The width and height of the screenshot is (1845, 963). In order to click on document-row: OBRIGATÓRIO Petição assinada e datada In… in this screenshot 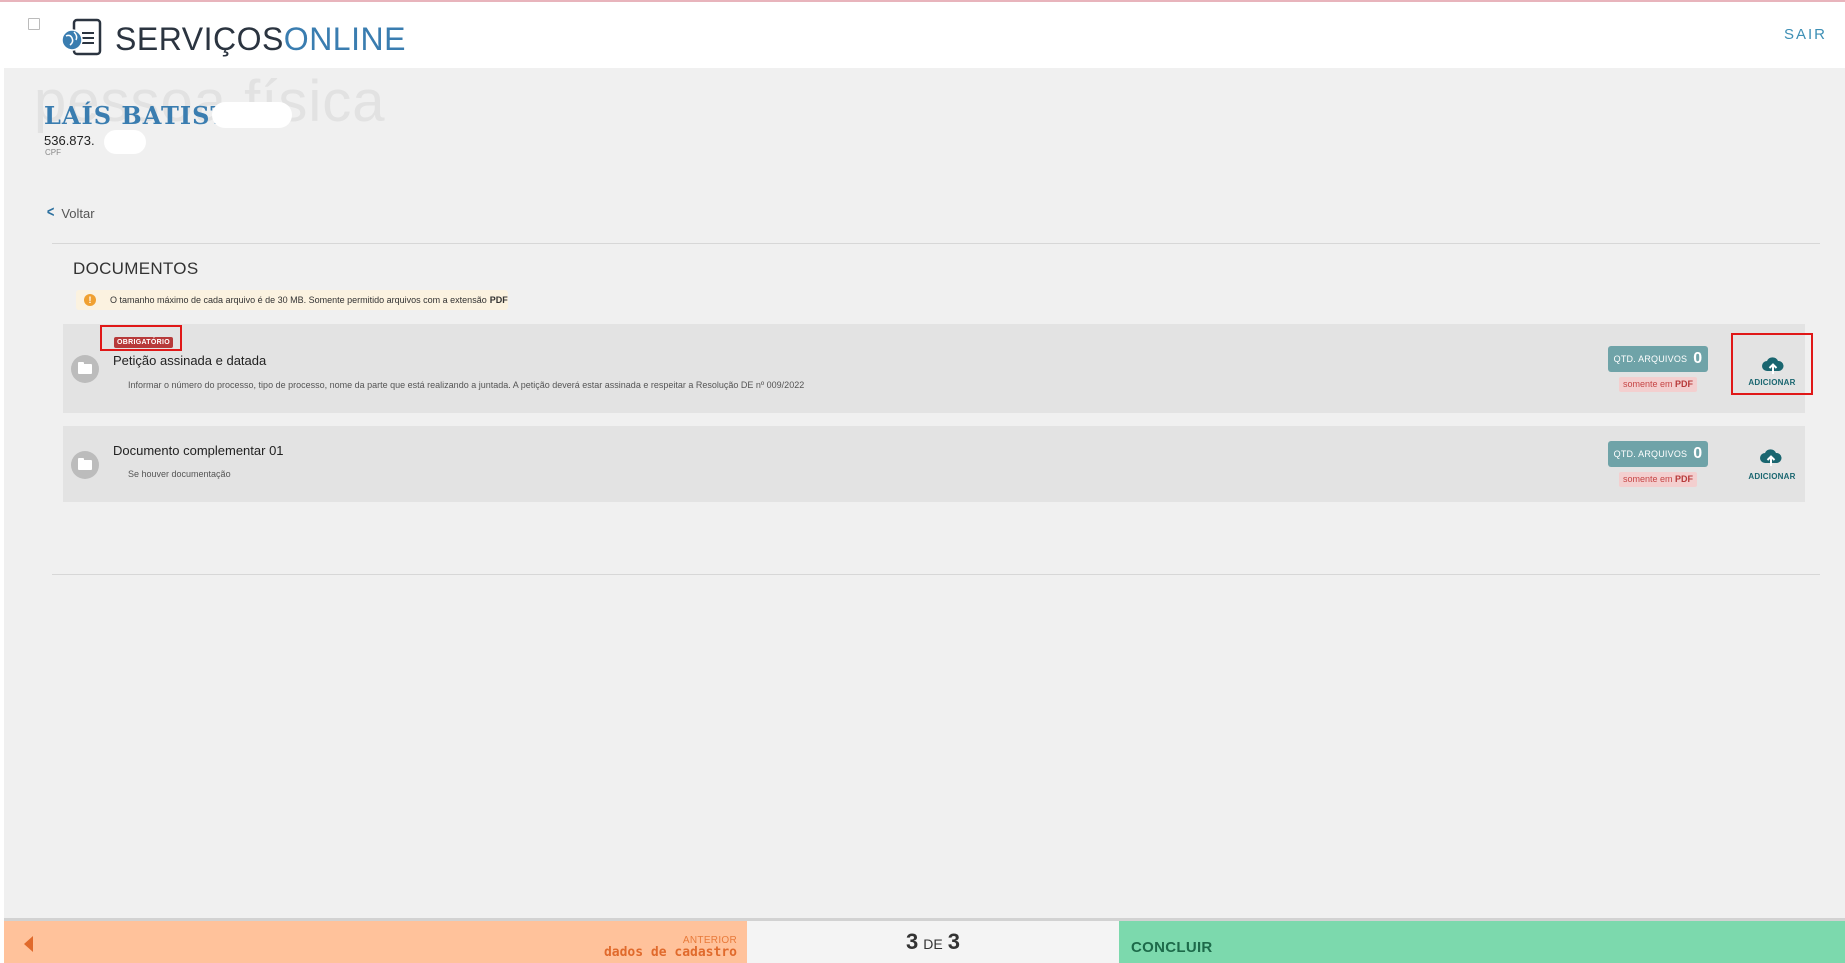, I will do `click(938, 368)`.